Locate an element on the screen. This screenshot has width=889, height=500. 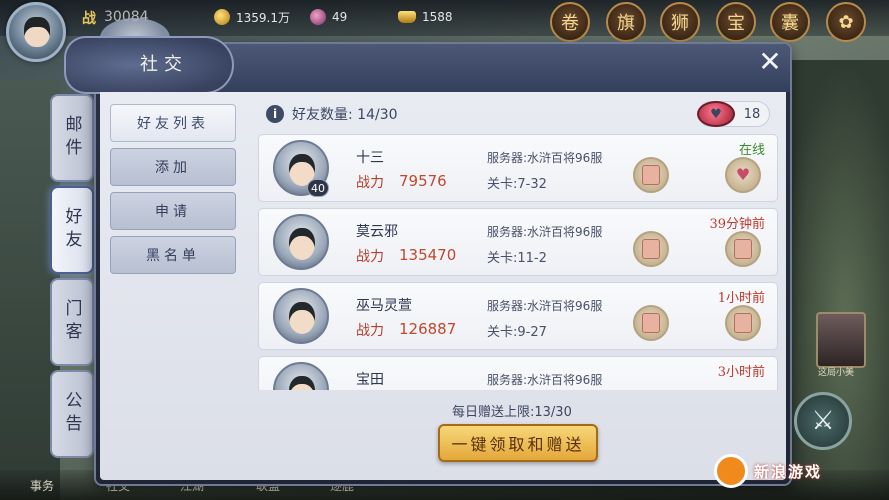
lion-icon: 狮 is located at coordinates (680, 22).